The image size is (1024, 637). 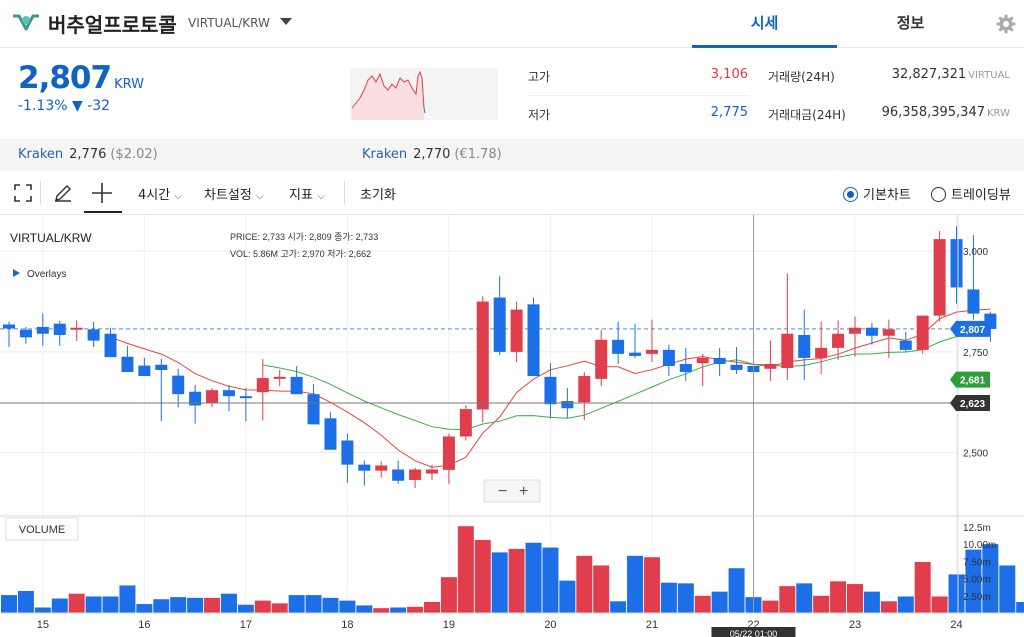 What do you see at coordinates (729, 112) in the screenshot?
I see `low-value: 2,775` at bounding box center [729, 112].